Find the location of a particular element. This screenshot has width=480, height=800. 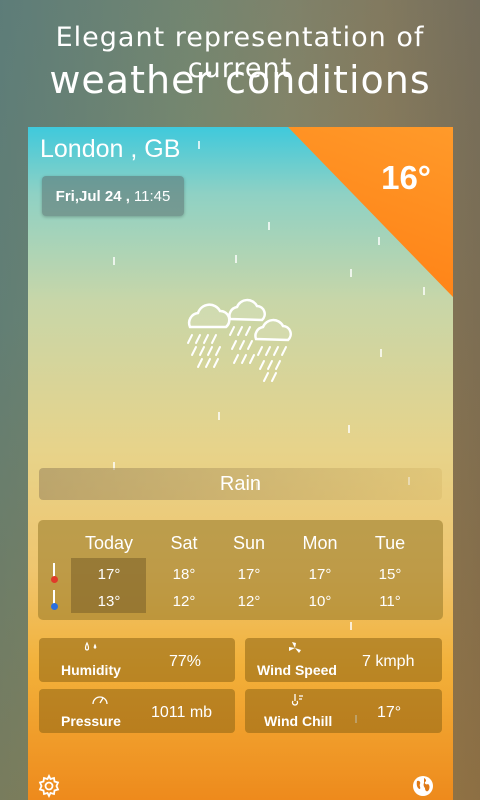

forecast-day: Tue is located at coordinates (390, 543).